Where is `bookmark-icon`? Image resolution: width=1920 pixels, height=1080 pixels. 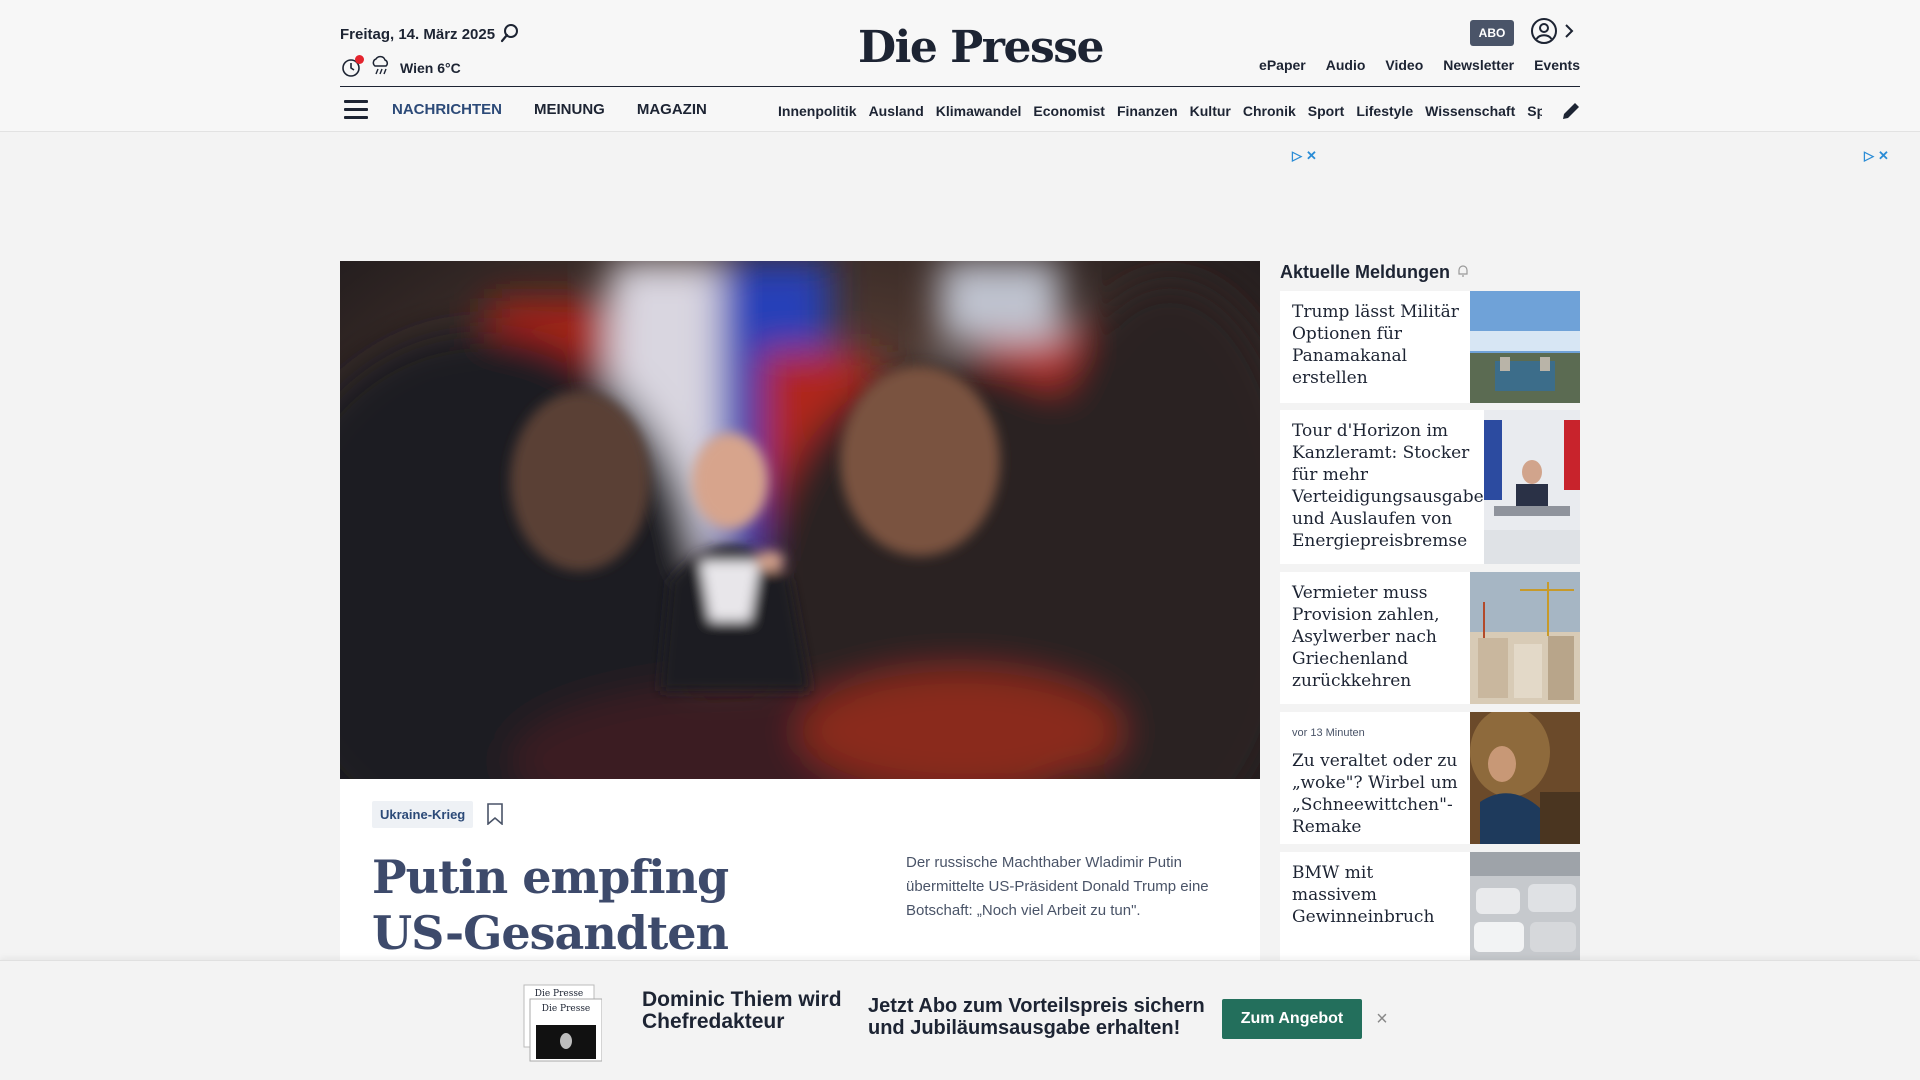 bookmark-icon is located at coordinates (495, 814).